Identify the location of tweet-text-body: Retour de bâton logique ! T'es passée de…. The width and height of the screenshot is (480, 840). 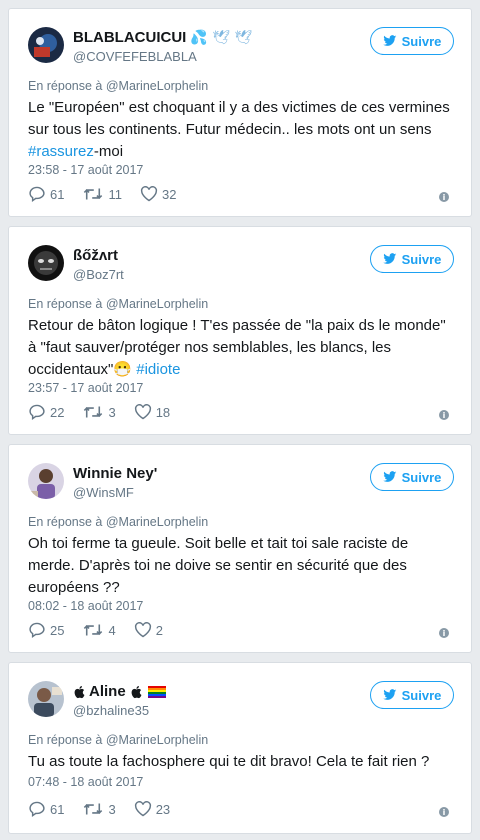
(237, 347).